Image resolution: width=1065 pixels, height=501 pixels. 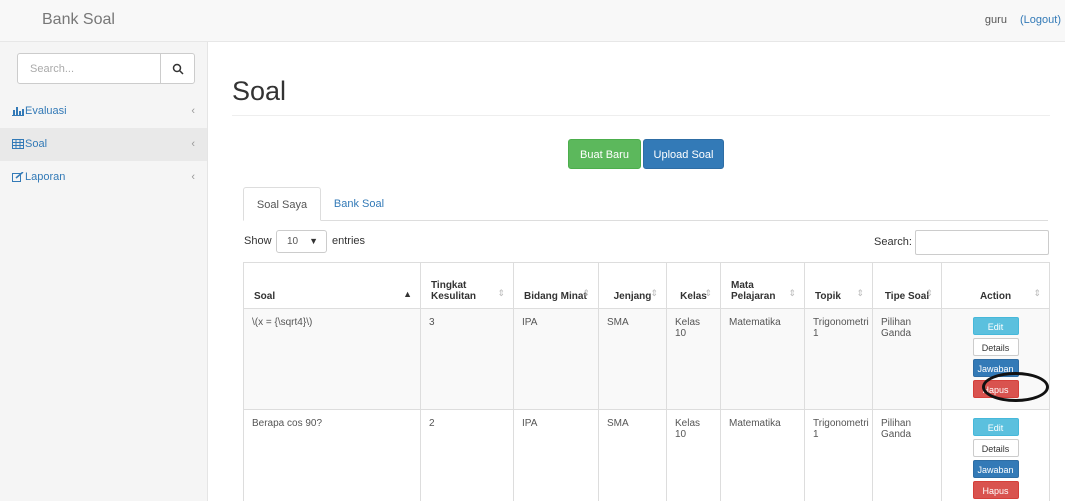 I want to click on col-header-kelas: Kelas ⇕, so click(x=693, y=285).